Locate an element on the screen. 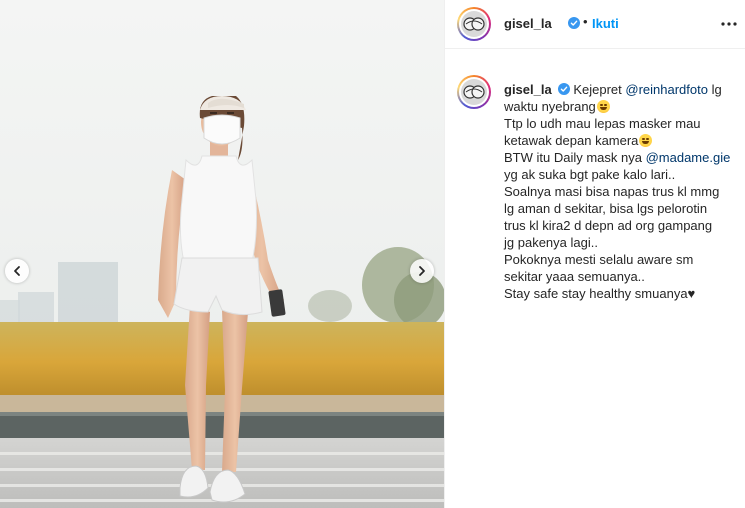  chevron-left-icon is located at coordinates (17, 271).